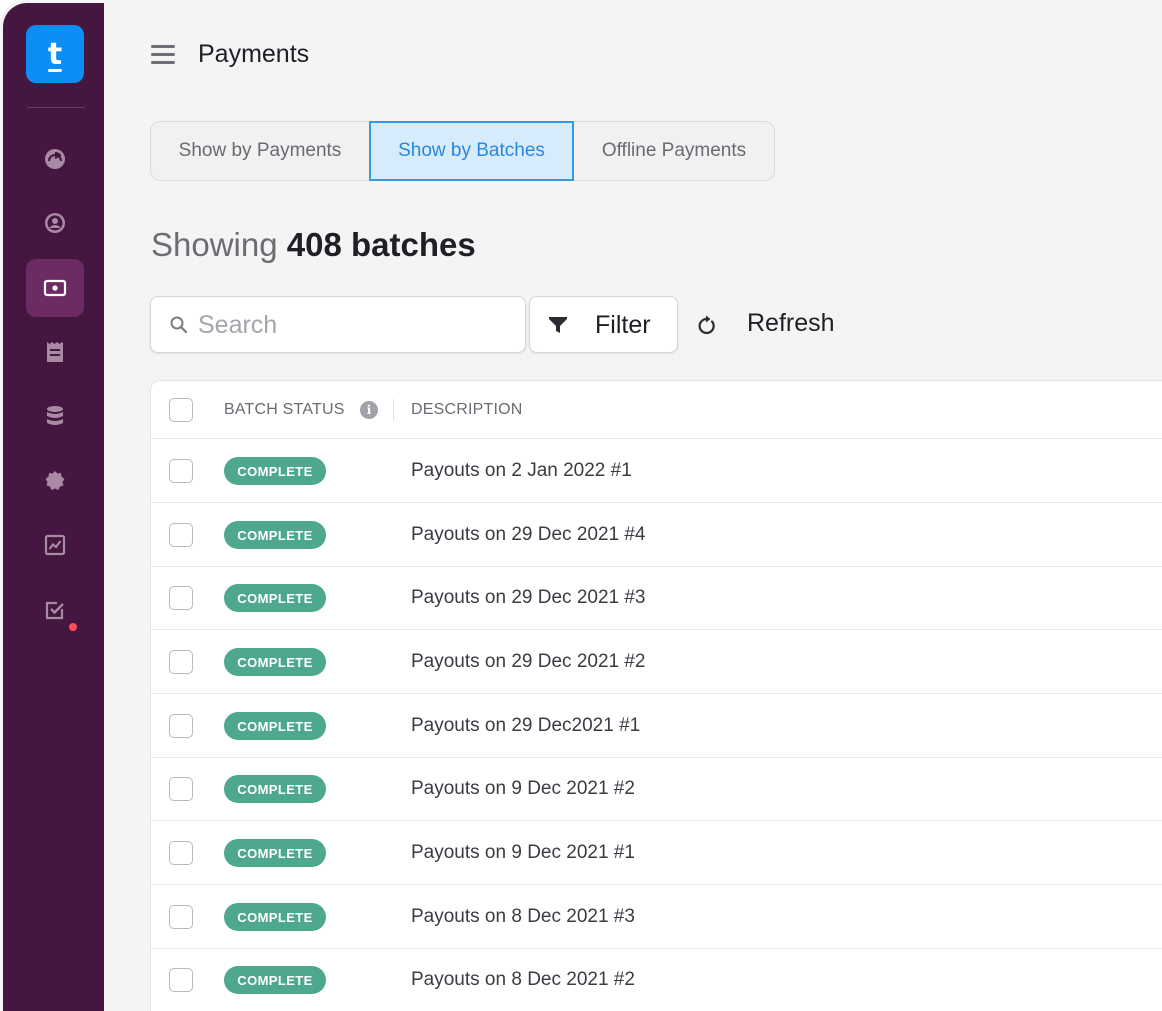 This screenshot has height=1011, width=1162. I want to click on sidebar-item-dashboard, so click(55, 159).